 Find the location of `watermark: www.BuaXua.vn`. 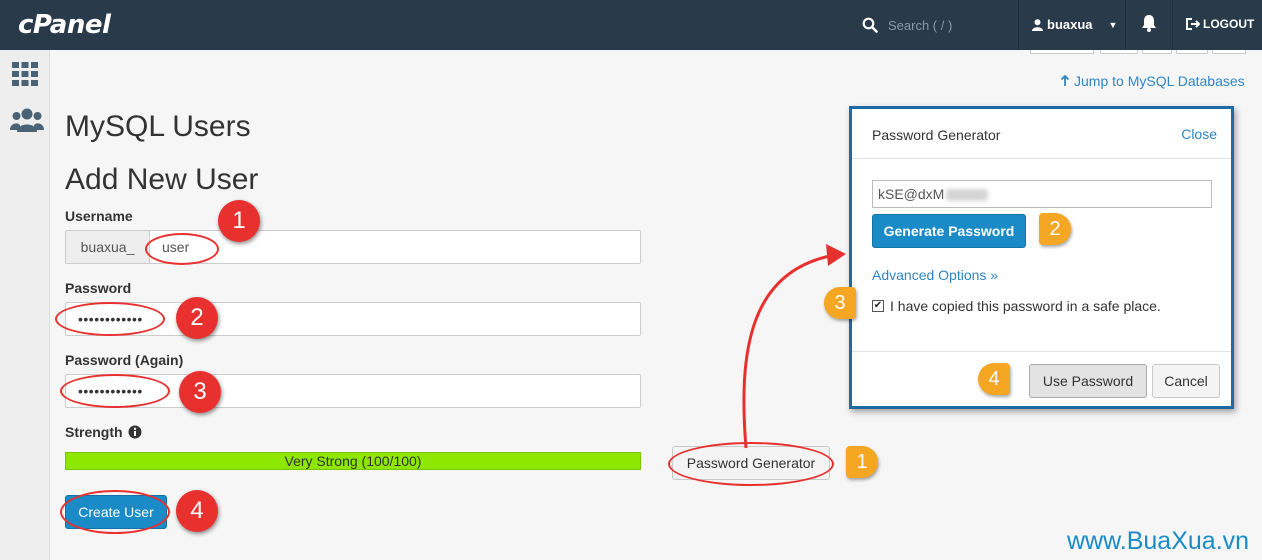

watermark: www.BuaXua.vn is located at coordinates (1158, 541).